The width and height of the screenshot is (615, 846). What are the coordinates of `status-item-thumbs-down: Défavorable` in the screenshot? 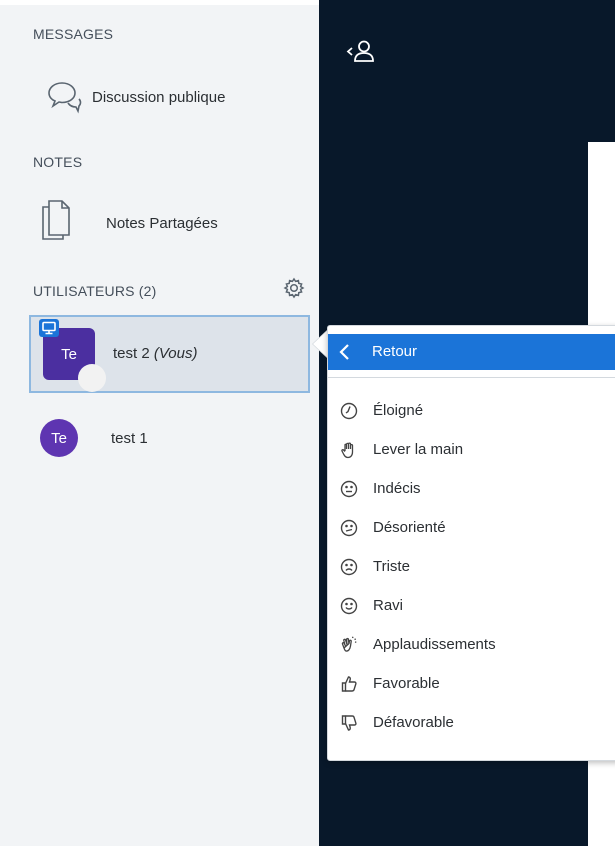 It's located at (471, 723).